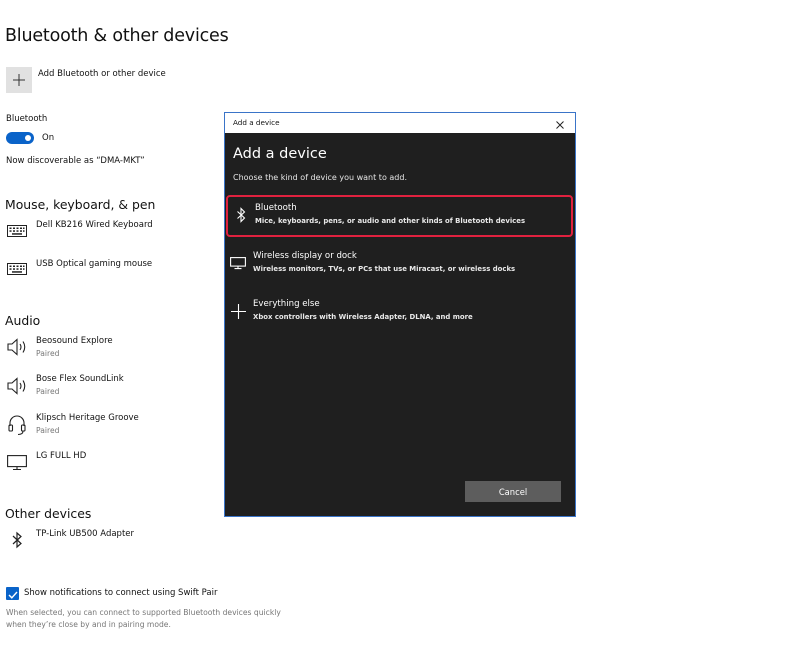  What do you see at coordinates (74, 341) in the screenshot?
I see `device-name: Beosound Explore` at bounding box center [74, 341].